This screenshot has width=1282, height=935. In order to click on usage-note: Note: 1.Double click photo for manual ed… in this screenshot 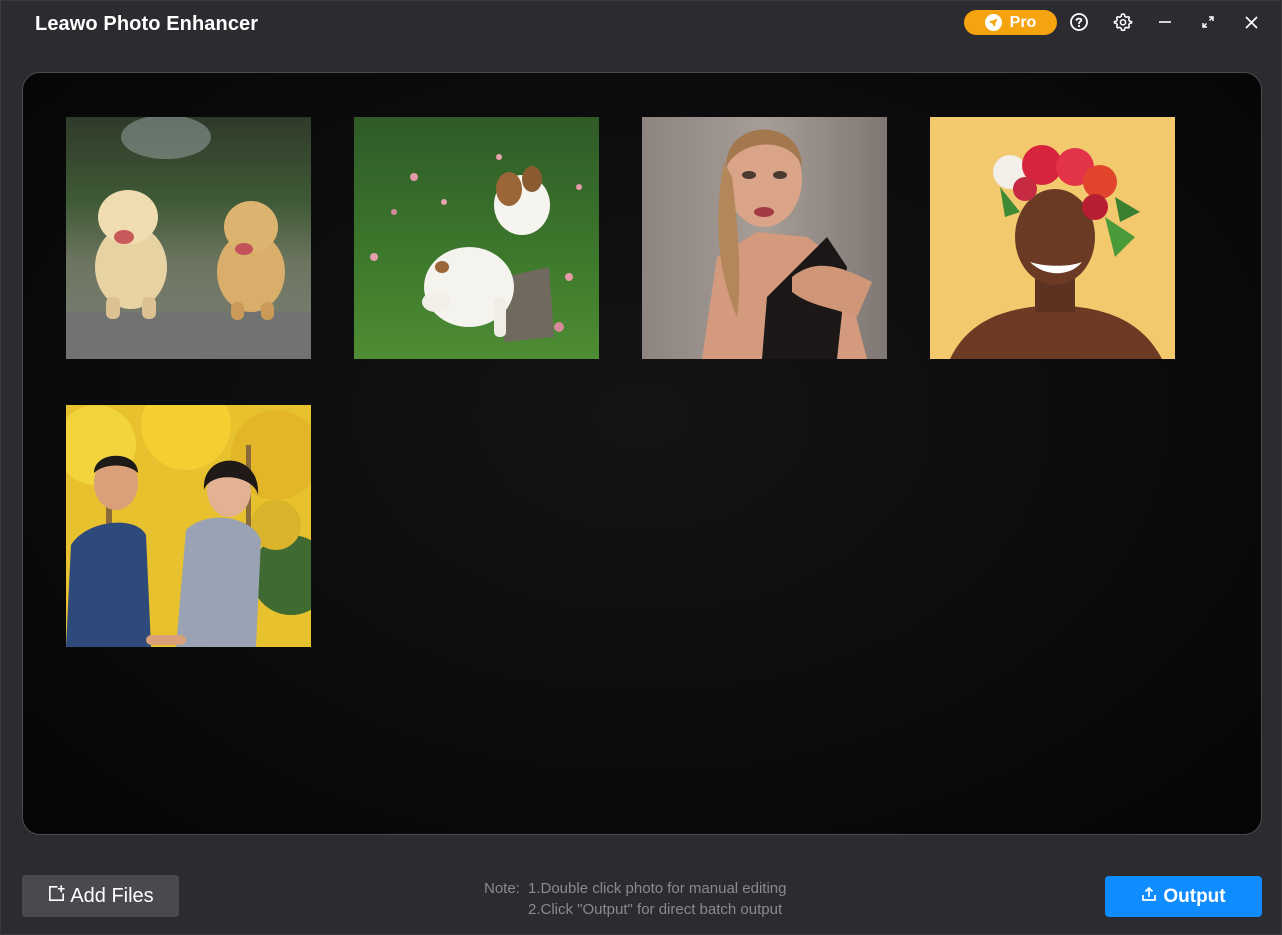, I will do `click(635, 899)`.